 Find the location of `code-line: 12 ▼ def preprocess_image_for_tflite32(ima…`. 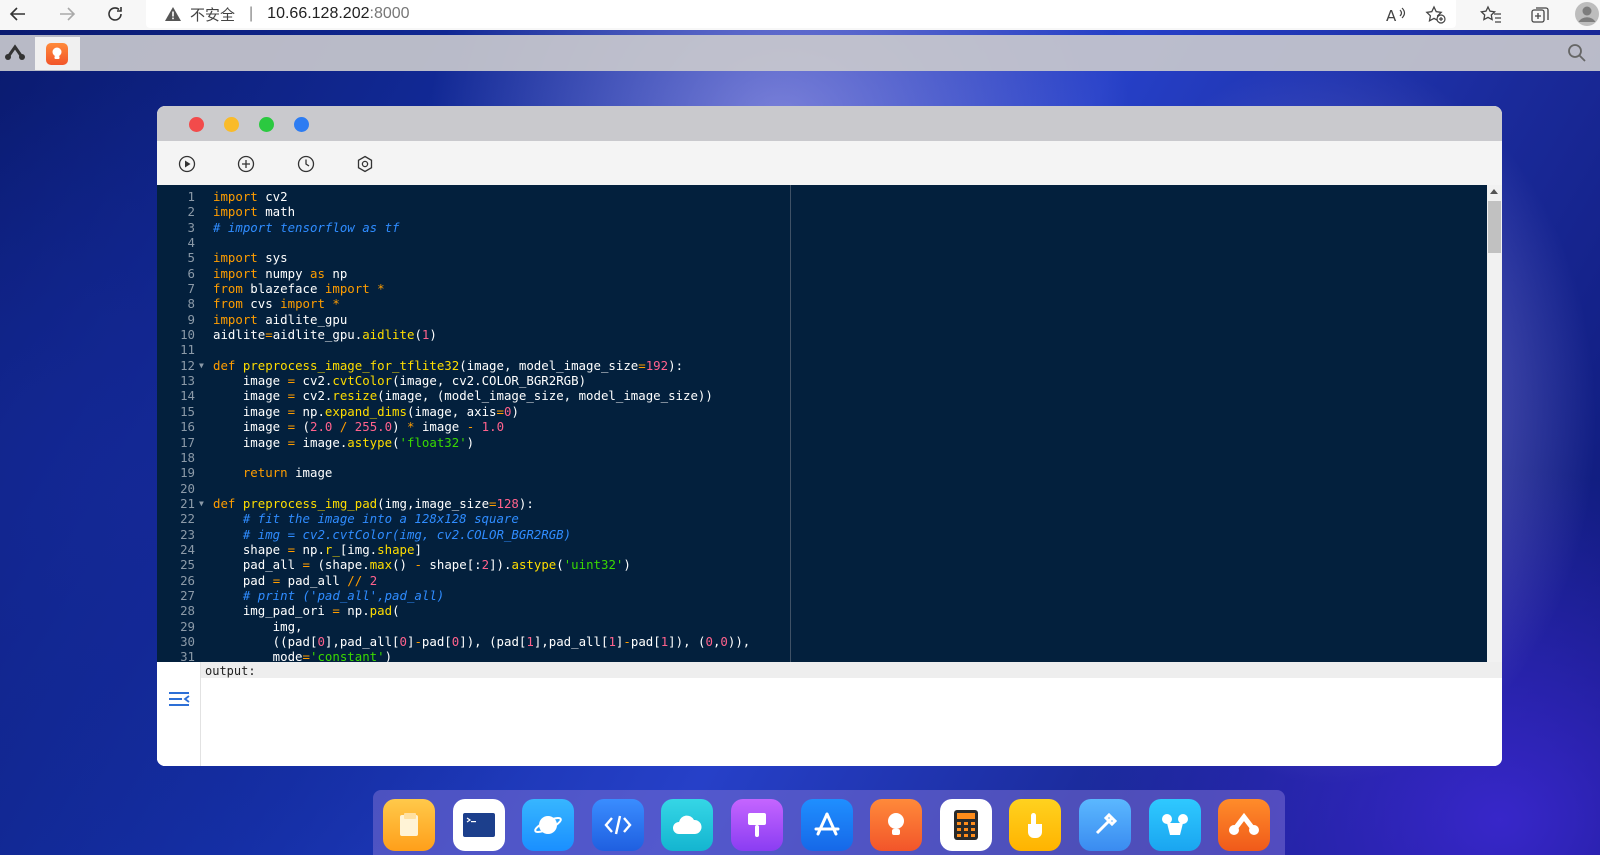

code-line: 12 ▼ def preprocess_image_for_tflite32(ima… is located at coordinates (822, 365).